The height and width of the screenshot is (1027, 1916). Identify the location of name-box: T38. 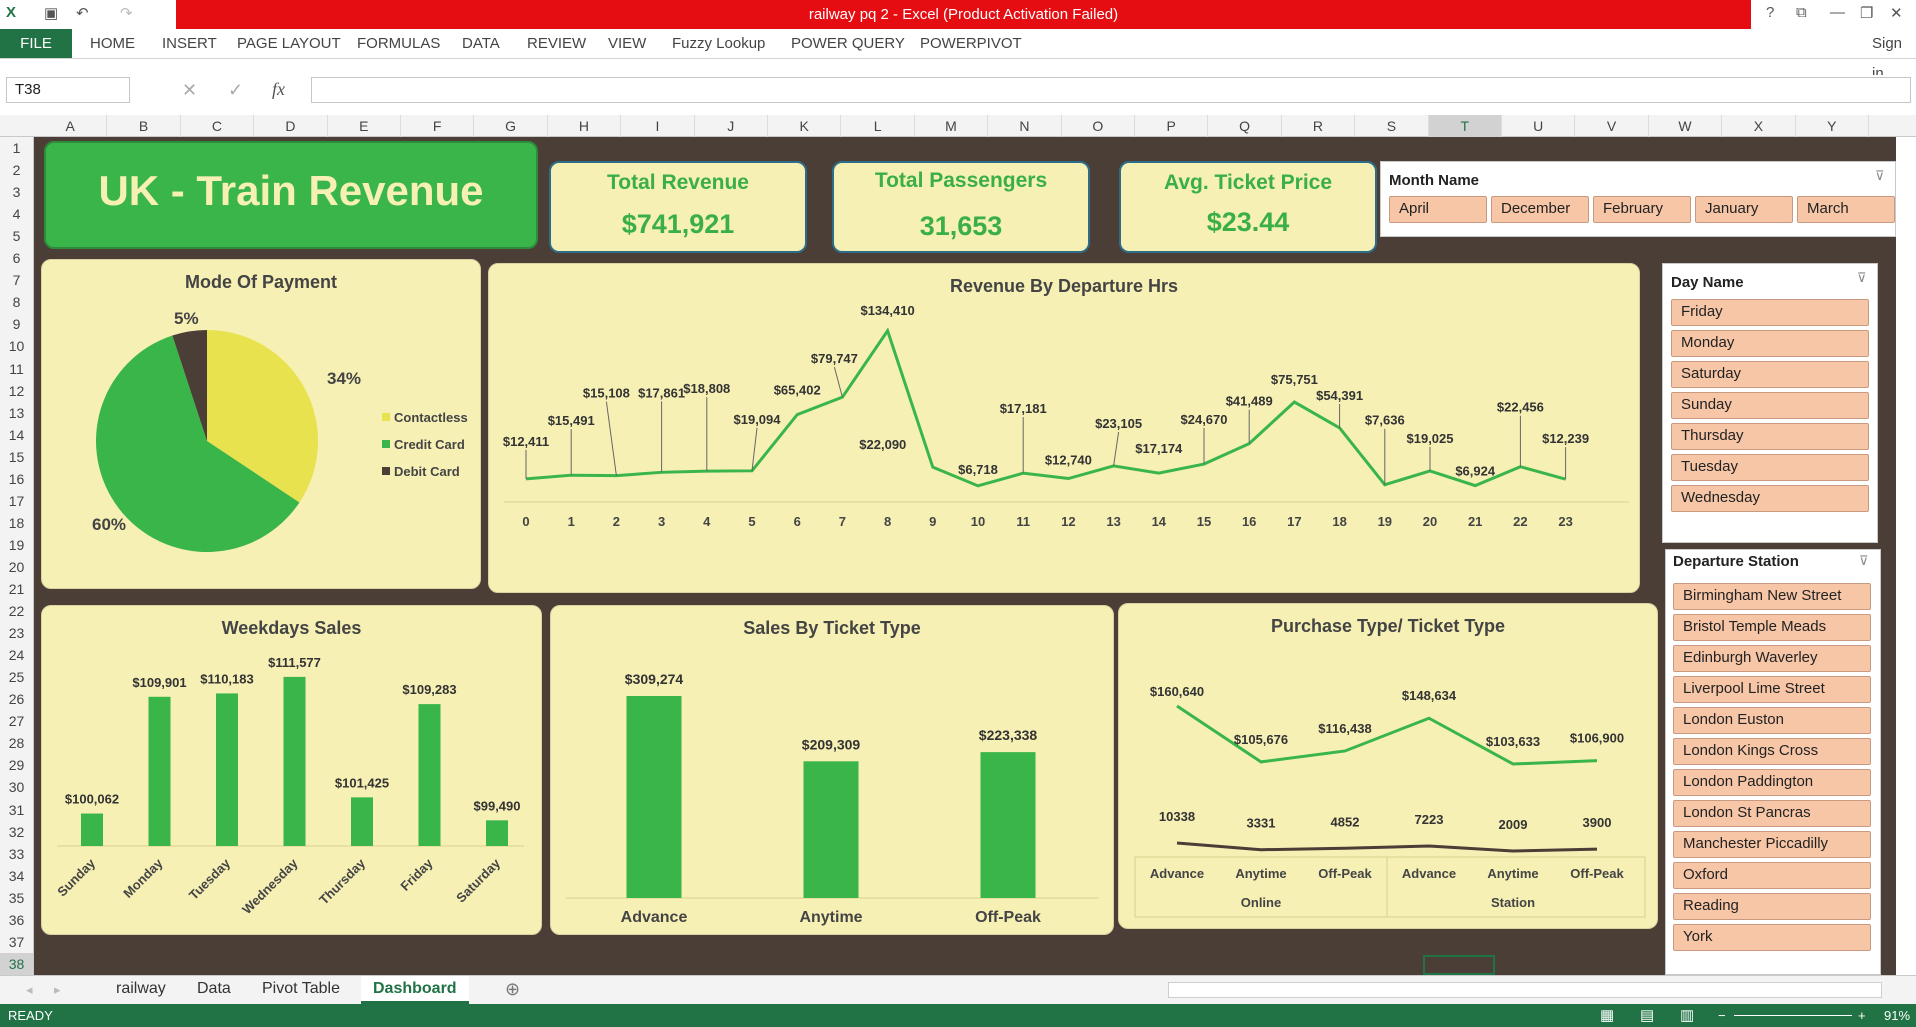
(68, 90).